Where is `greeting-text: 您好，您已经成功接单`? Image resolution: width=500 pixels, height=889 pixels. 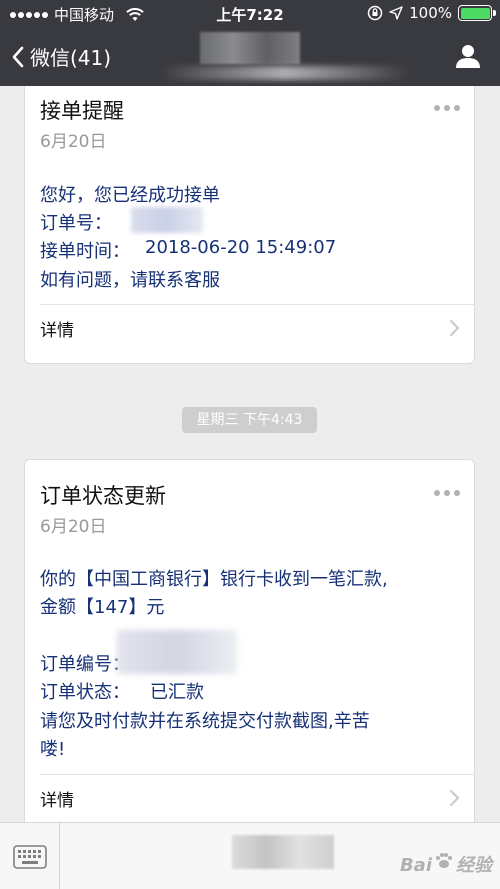
greeting-text: 您好，您已经成功接单 is located at coordinates (130, 195).